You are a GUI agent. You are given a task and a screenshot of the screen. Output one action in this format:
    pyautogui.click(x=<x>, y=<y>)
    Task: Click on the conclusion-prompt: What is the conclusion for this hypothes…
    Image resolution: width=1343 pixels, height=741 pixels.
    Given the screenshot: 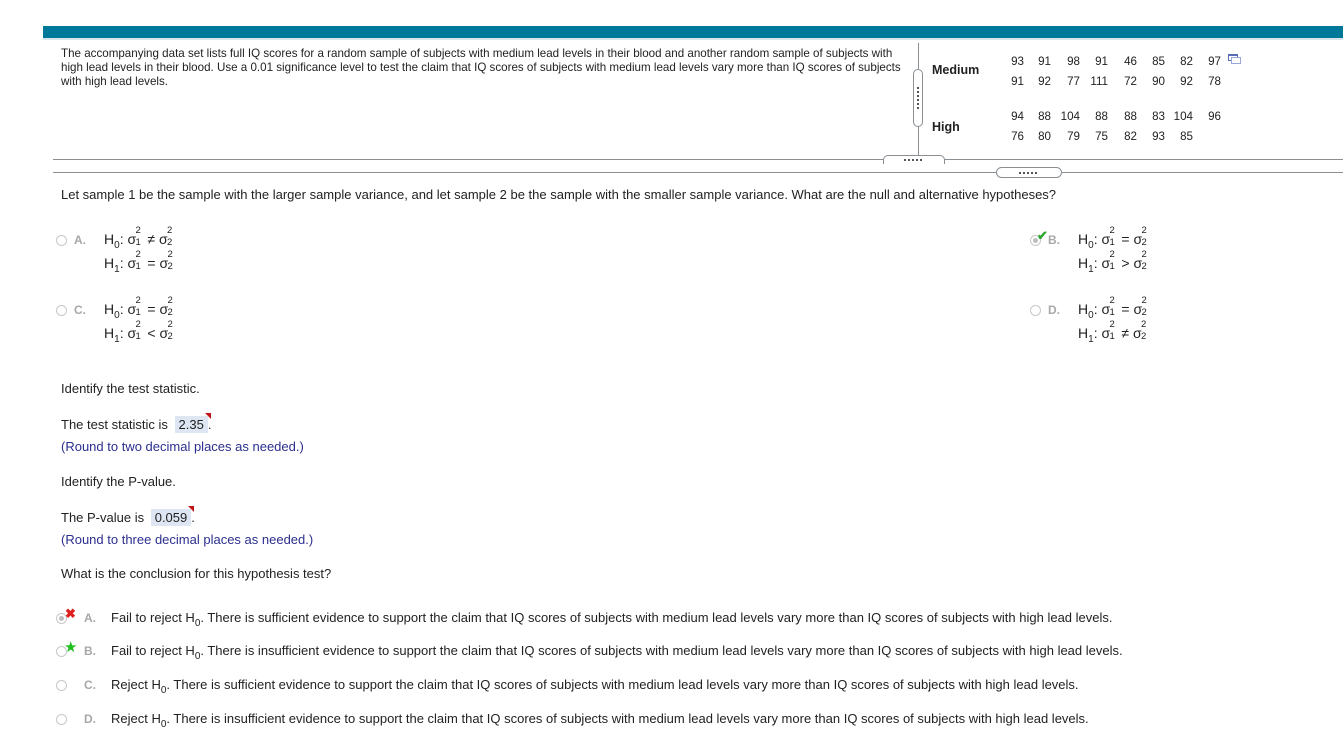 What is the action you would take?
    pyautogui.click(x=196, y=573)
    